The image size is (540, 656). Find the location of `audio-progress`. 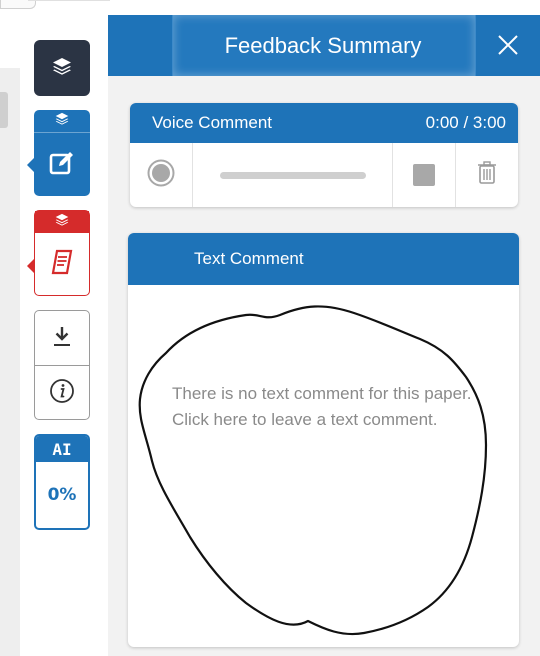

audio-progress is located at coordinates (293, 175).